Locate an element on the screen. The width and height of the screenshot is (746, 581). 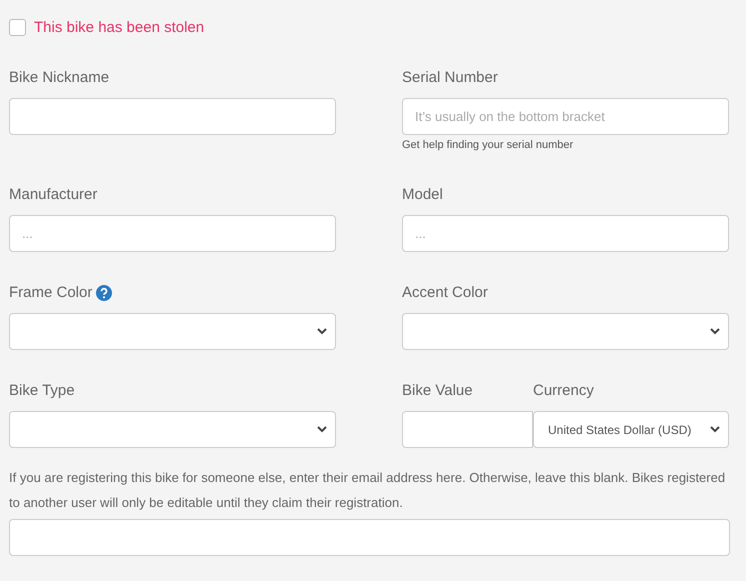
text-field: It’s usually on the bottom bracket is located at coordinates (565, 116).